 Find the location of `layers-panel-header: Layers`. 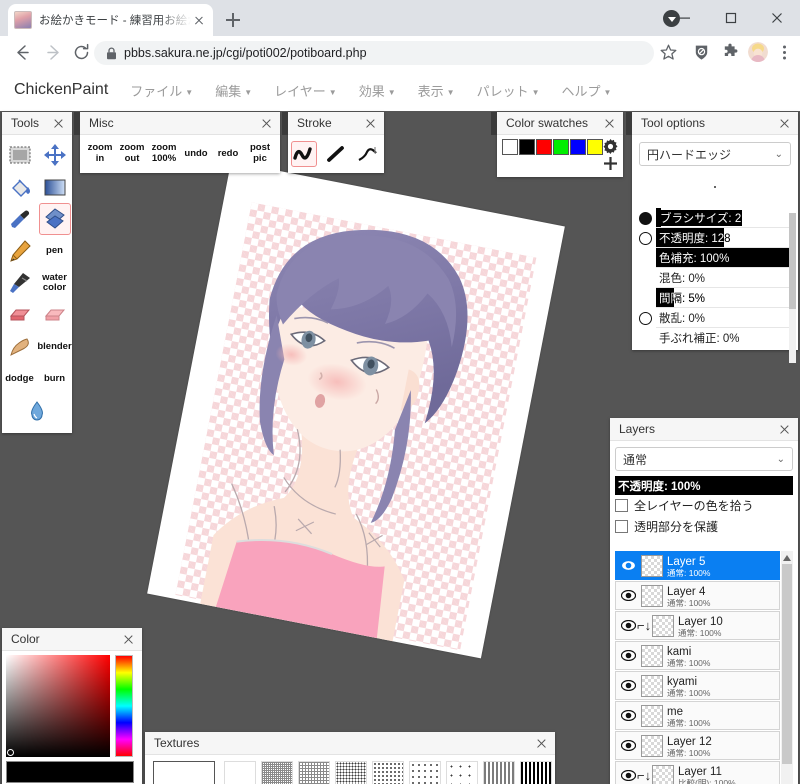

layers-panel-header: Layers is located at coordinates (704, 429).